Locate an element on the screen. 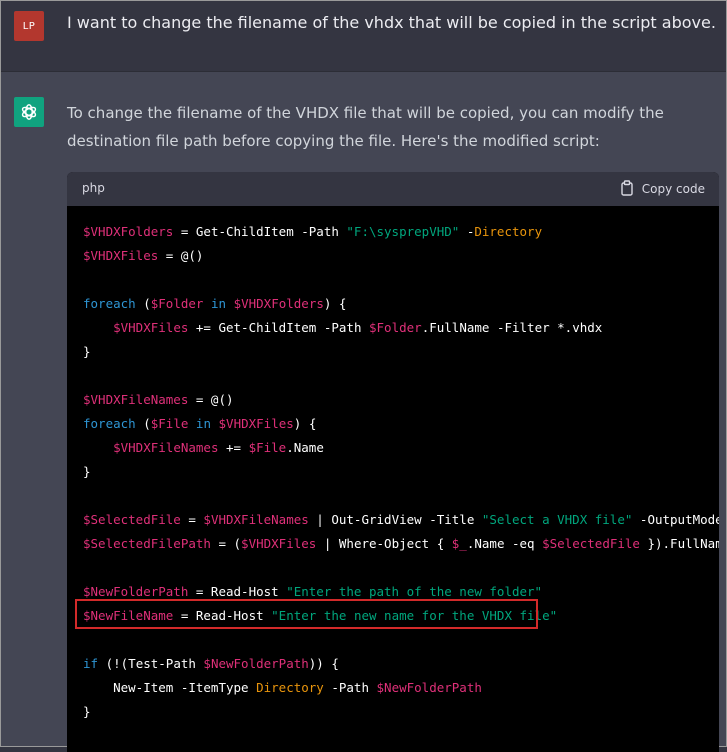 This screenshot has height=752, width=727. code-token: -OutputMode Single is located at coordinates (679, 519).